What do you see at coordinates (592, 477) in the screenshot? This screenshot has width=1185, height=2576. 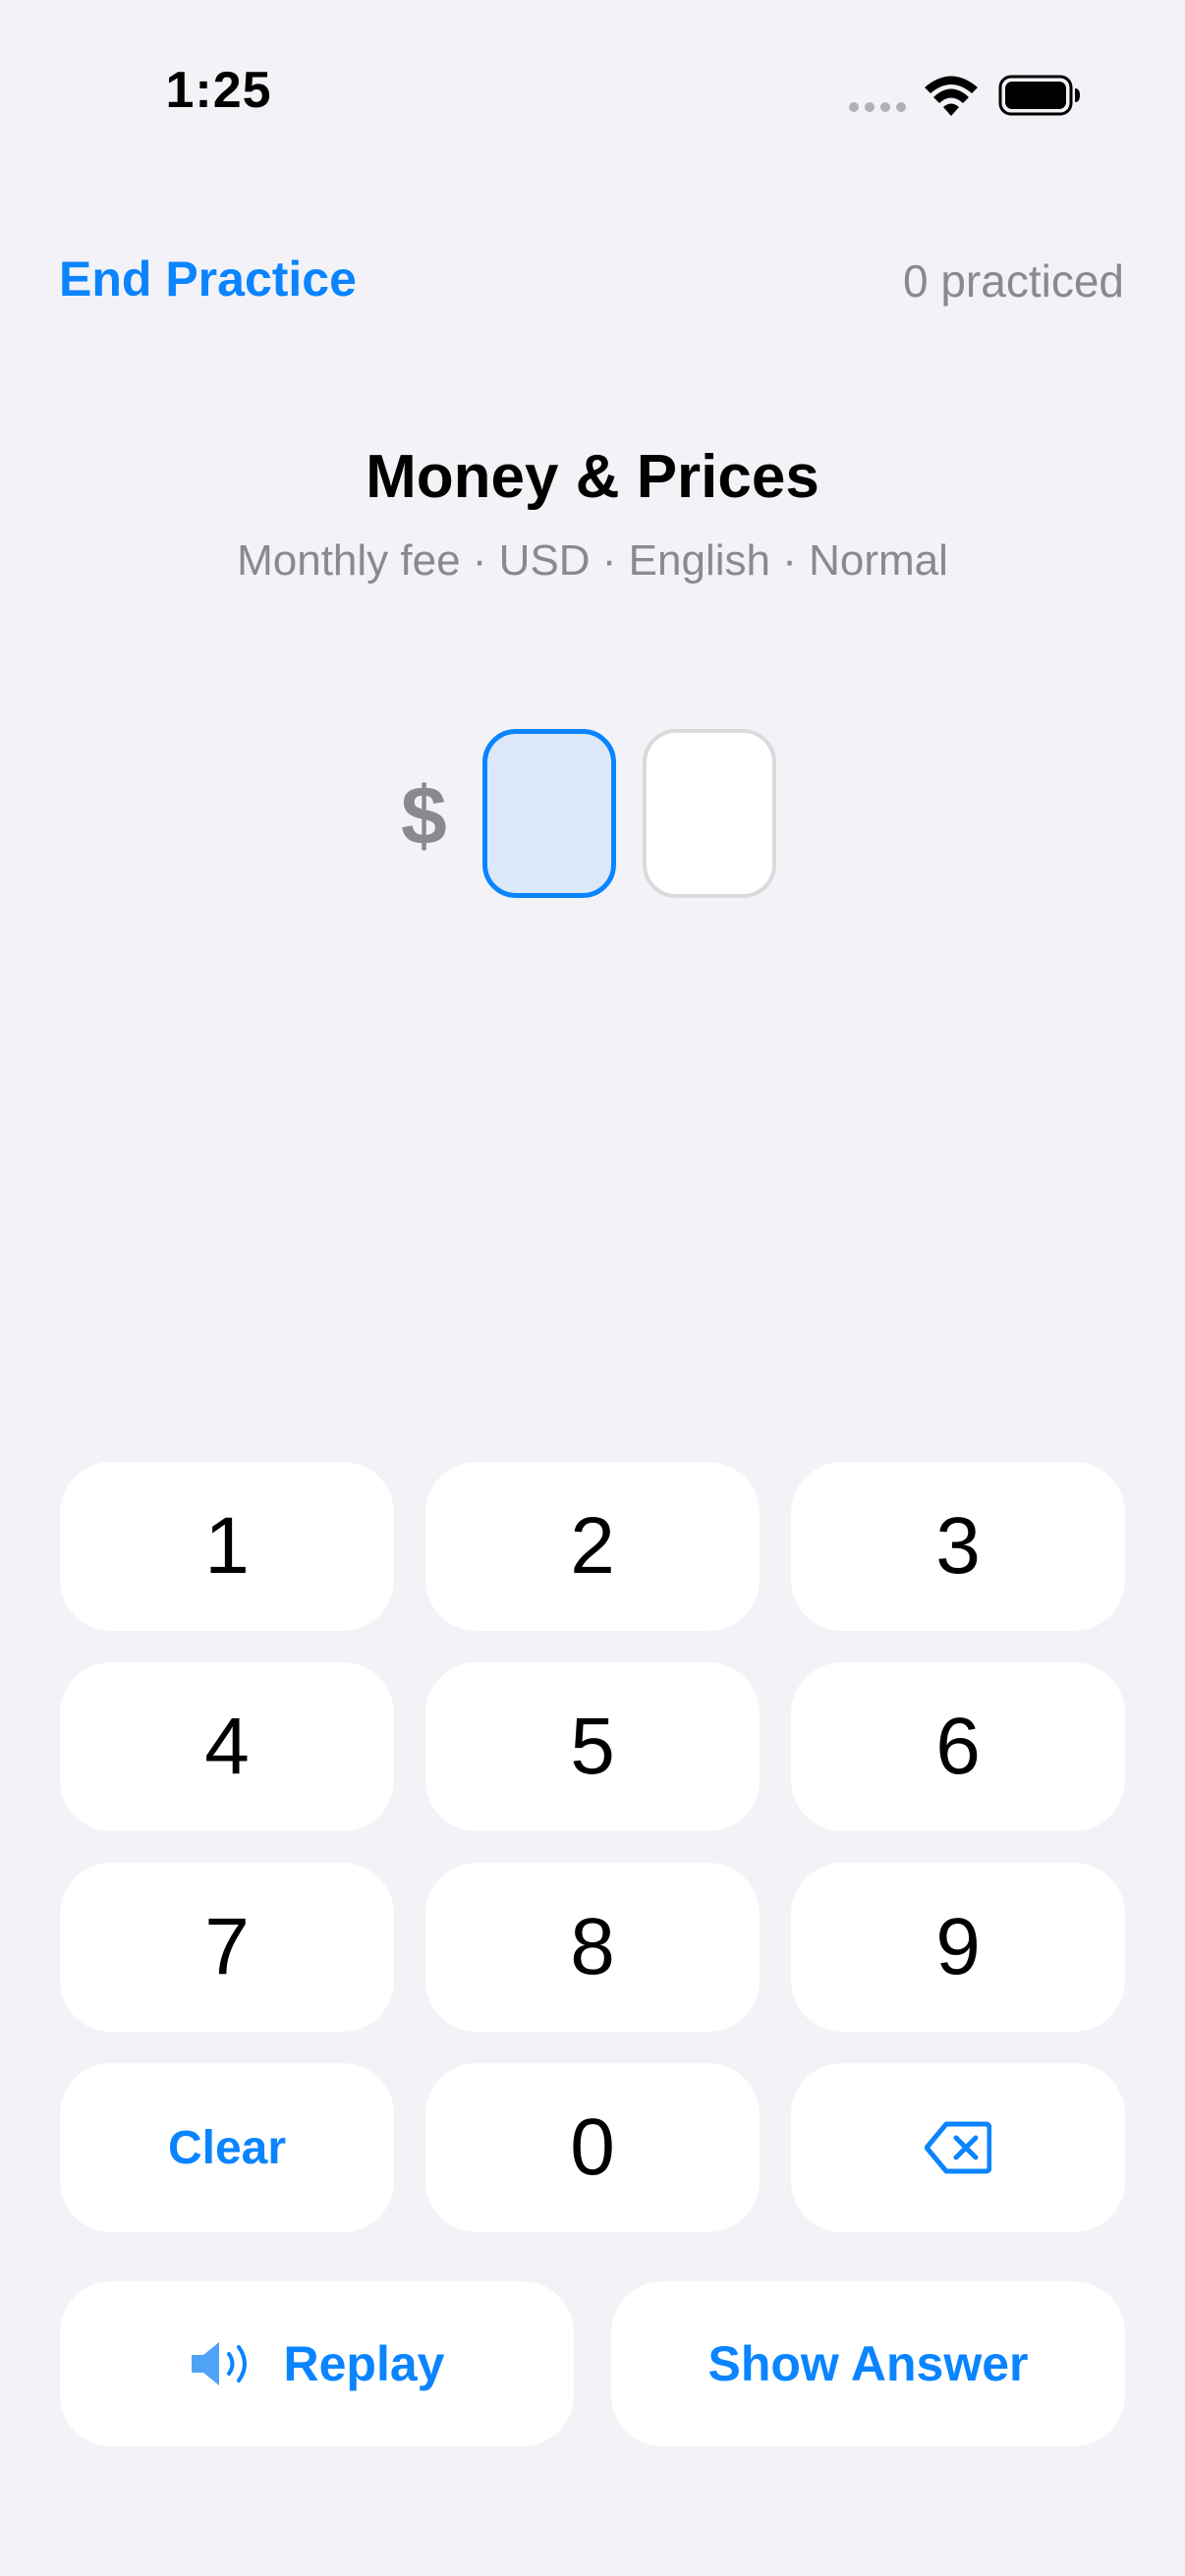 I see `exercise-title: Money & Prices` at bounding box center [592, 477].